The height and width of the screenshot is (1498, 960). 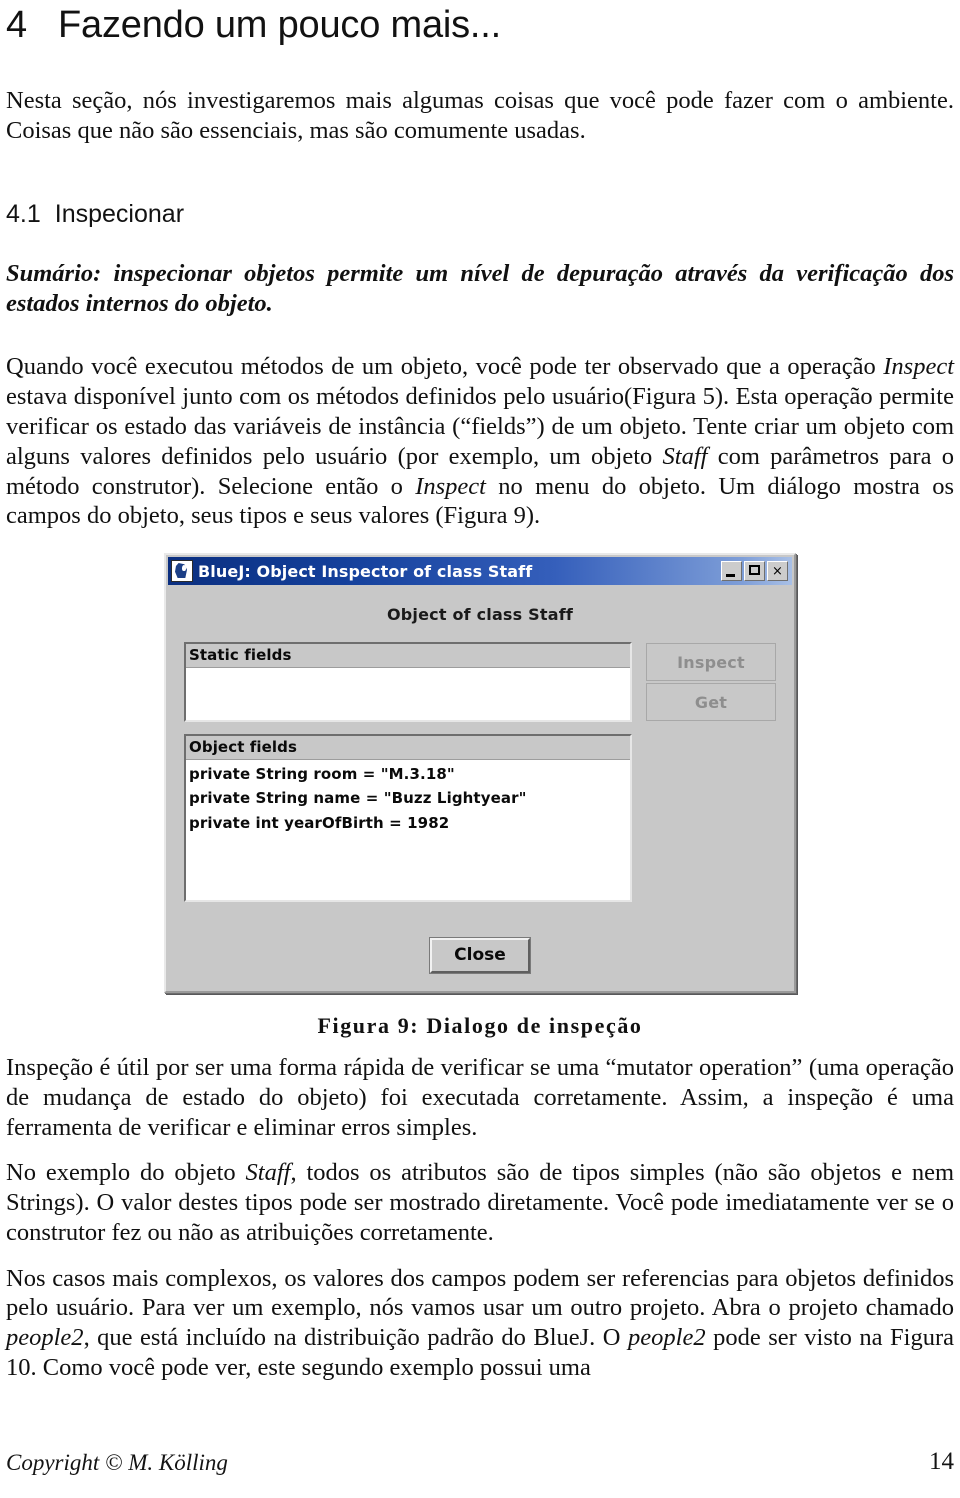 I want to click on window-titlebar: BlueJ: Object Inspector of class Staff ×, so click(x=480, y=571).